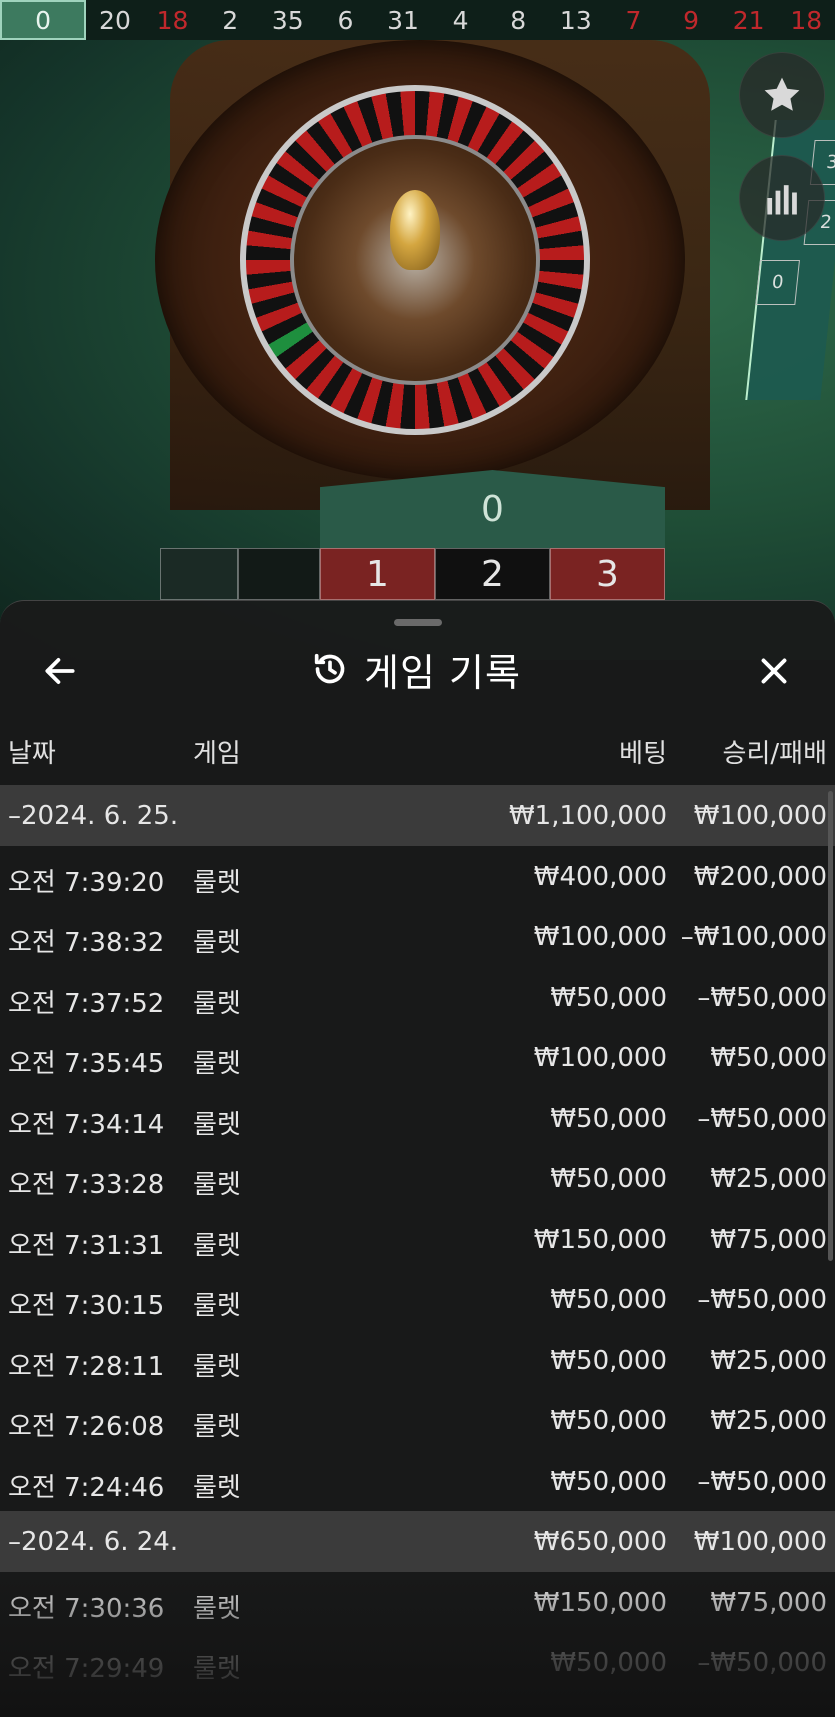 This screenshot has width=835, height=1717. I want to click on favorites-button, so click(782, 95).